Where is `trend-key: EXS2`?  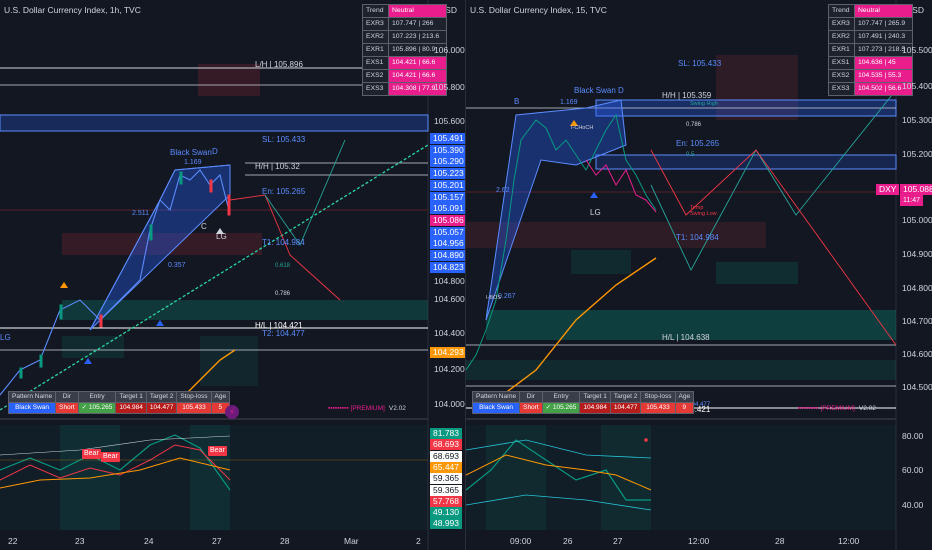 trend-key: EXS2 is located at coordinates (375, 76).